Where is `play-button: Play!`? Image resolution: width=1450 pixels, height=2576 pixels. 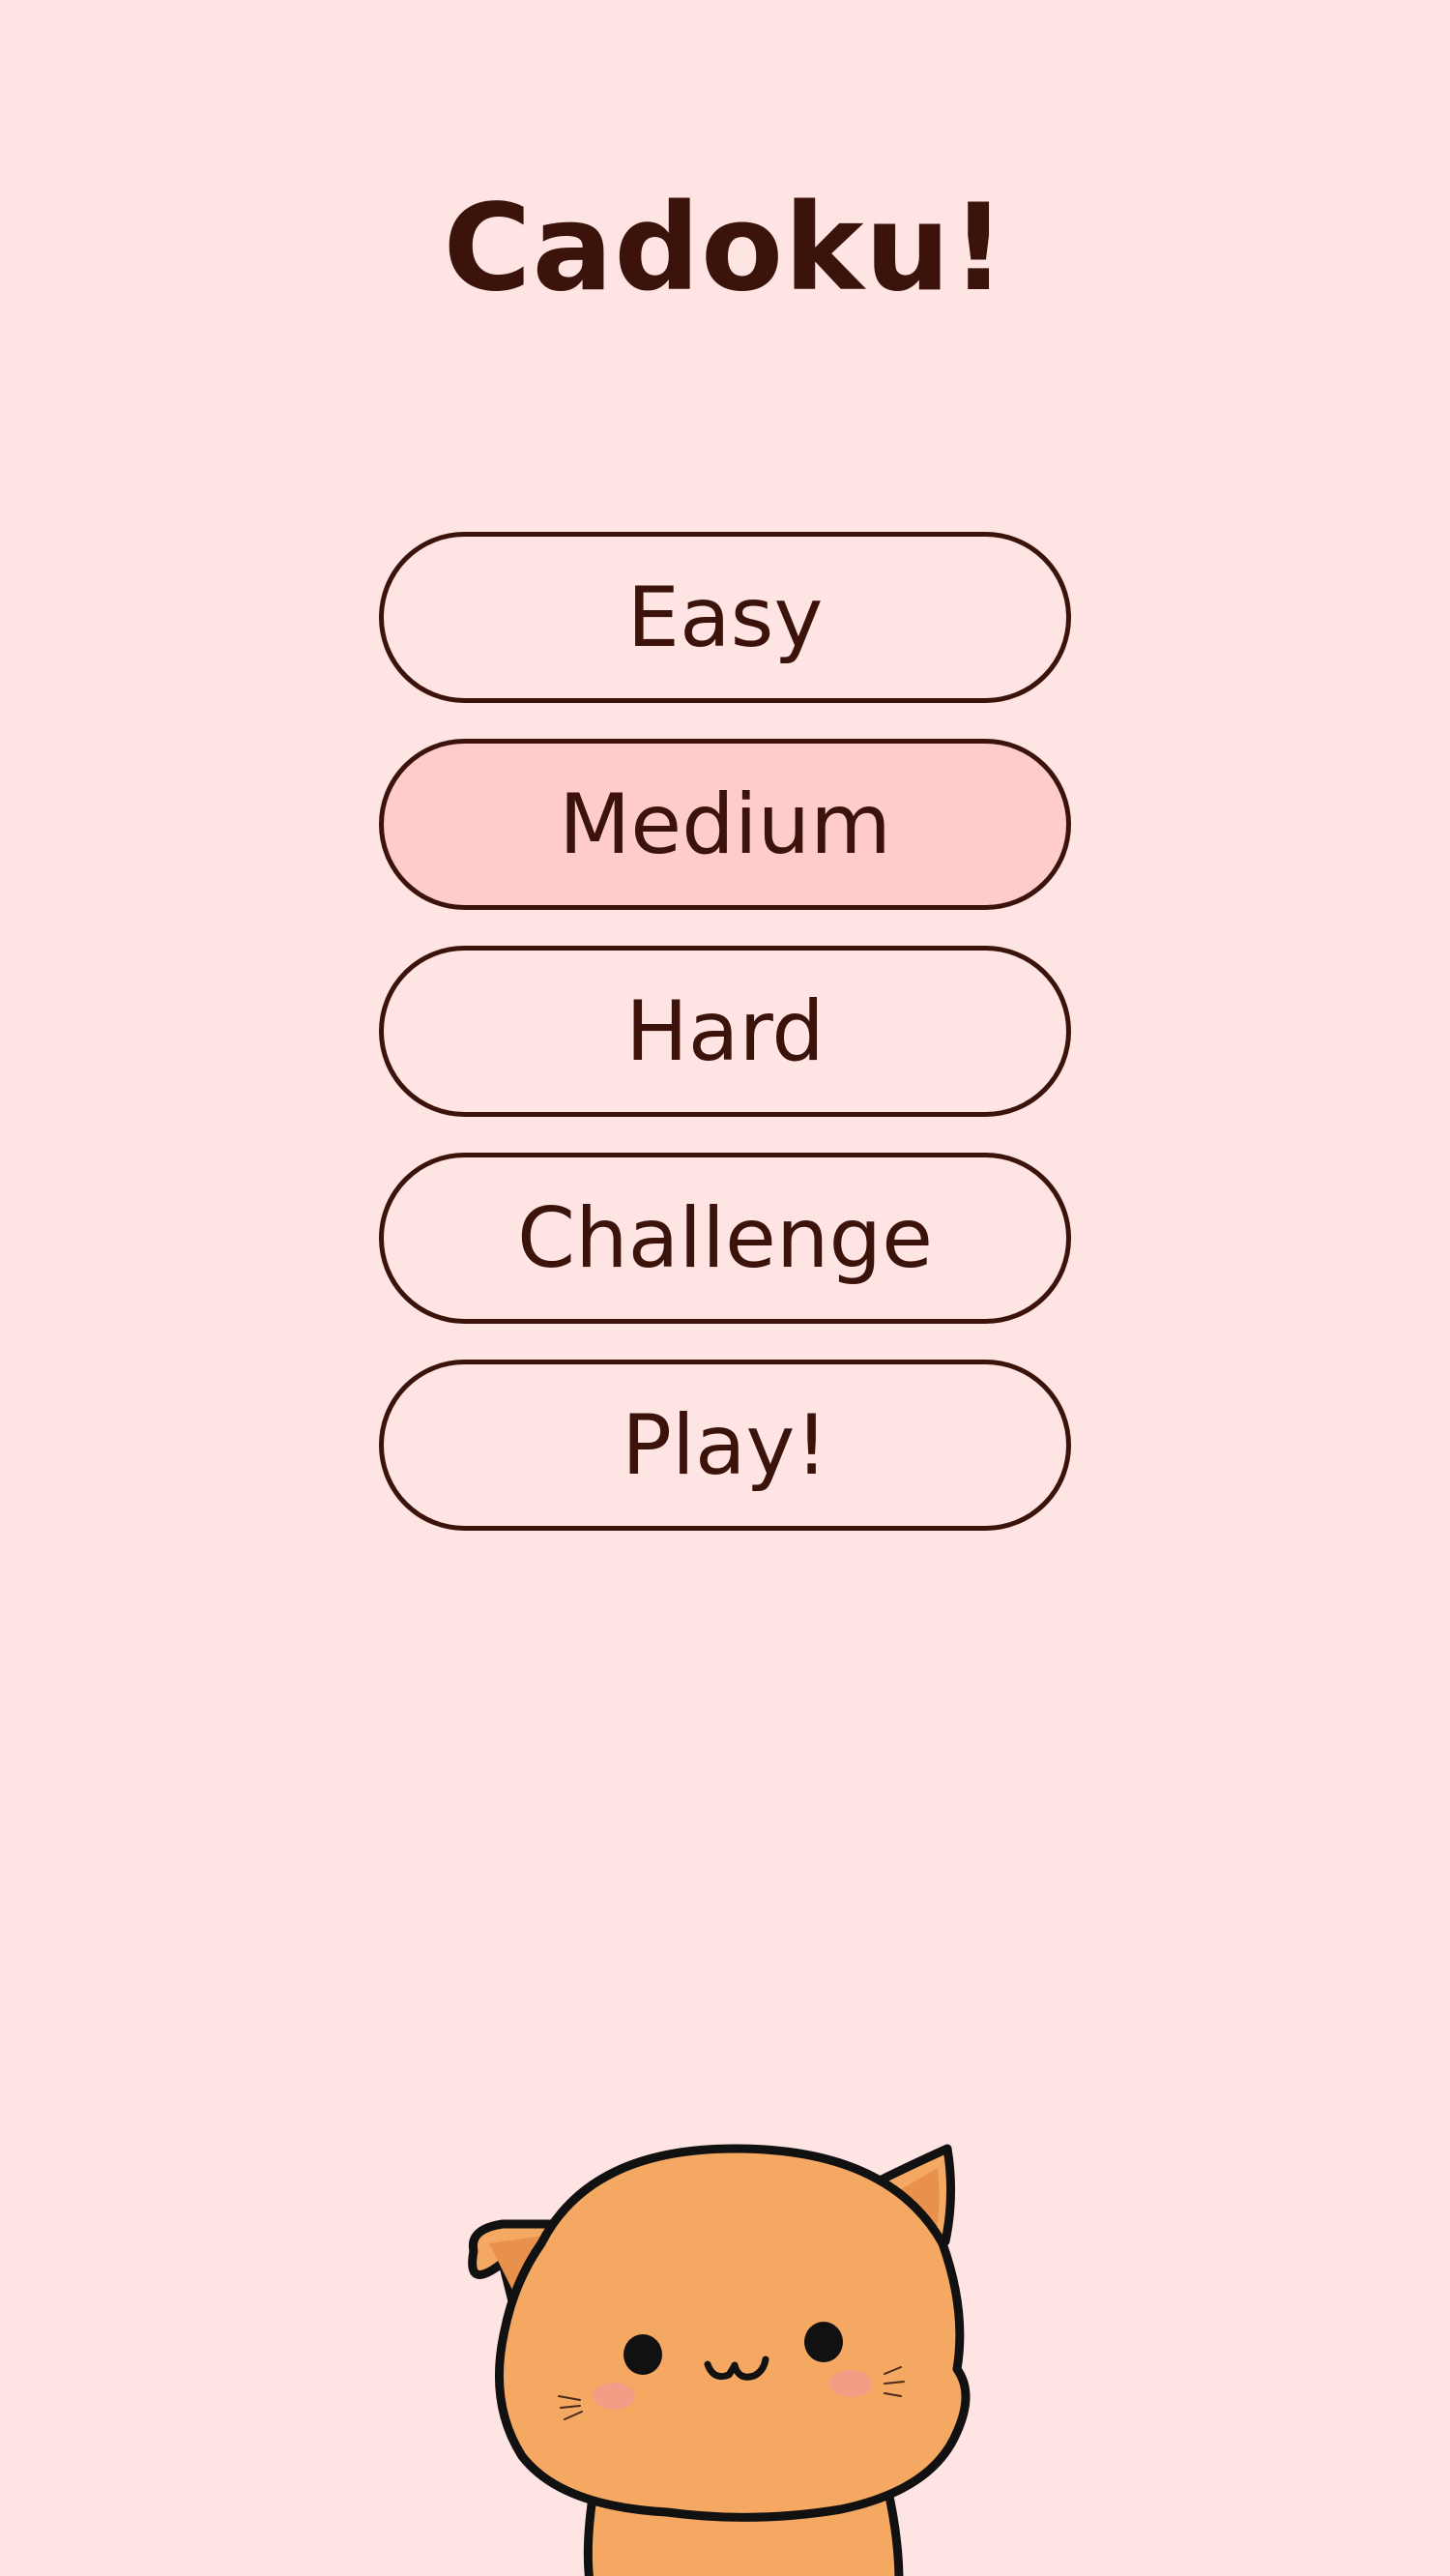
play-button: Play! is located at coordinates (725, 1445).